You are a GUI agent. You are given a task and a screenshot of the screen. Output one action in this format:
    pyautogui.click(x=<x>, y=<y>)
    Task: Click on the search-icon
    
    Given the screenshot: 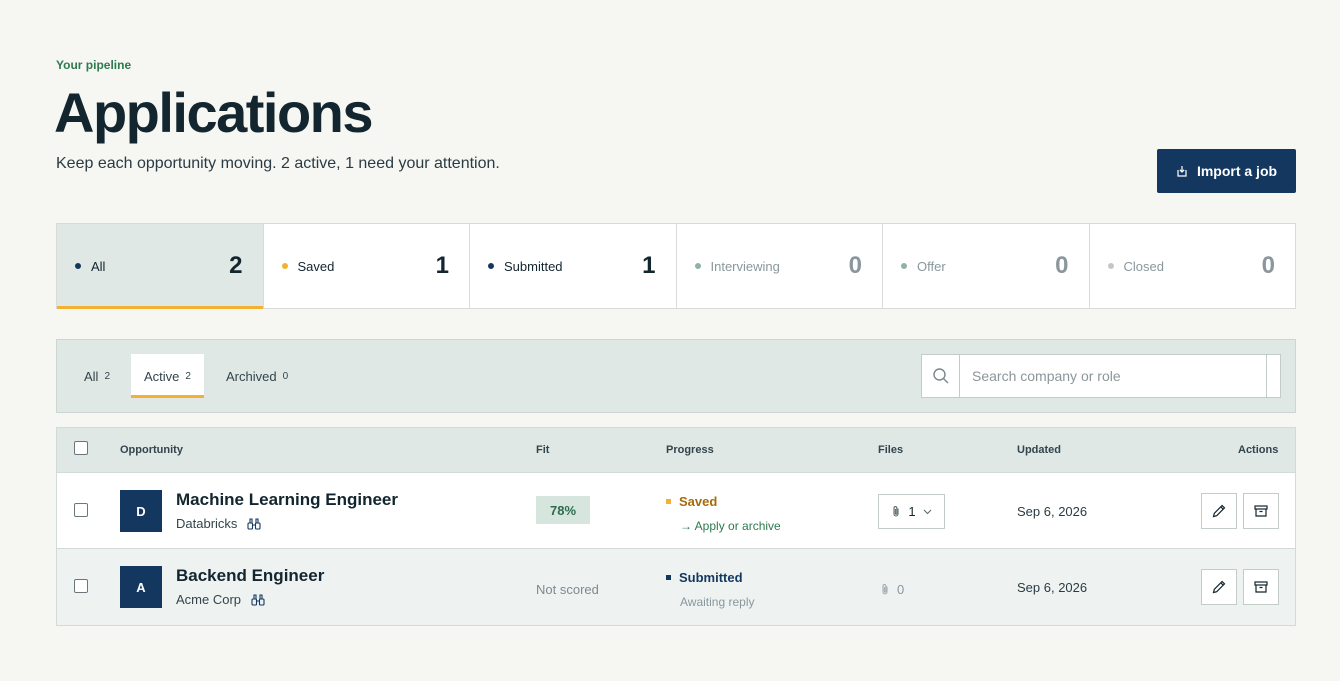 What is the action you would take?
    pyautogui.click(x=941, y=376)
    